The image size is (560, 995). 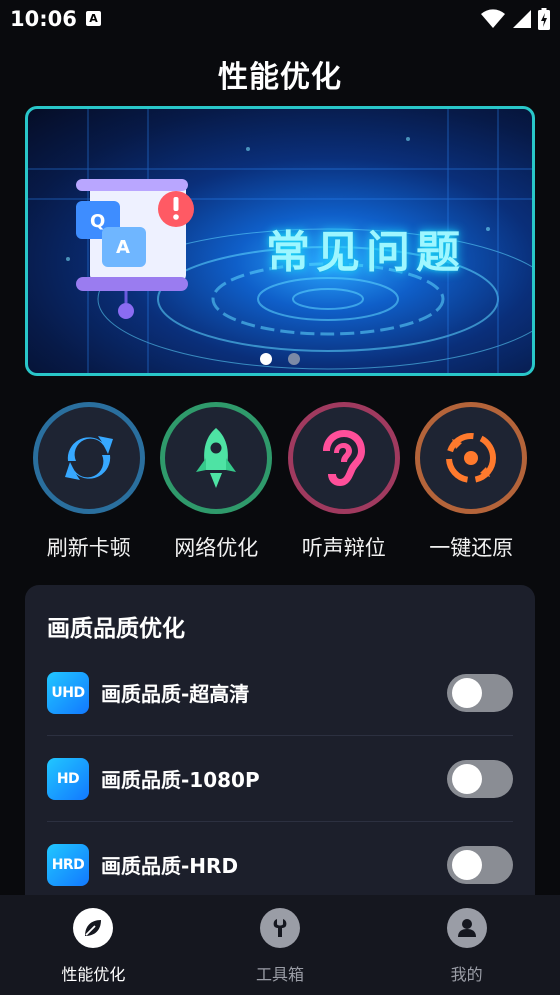 I want to click on hrd-toggle, so click(x=480, y=865).